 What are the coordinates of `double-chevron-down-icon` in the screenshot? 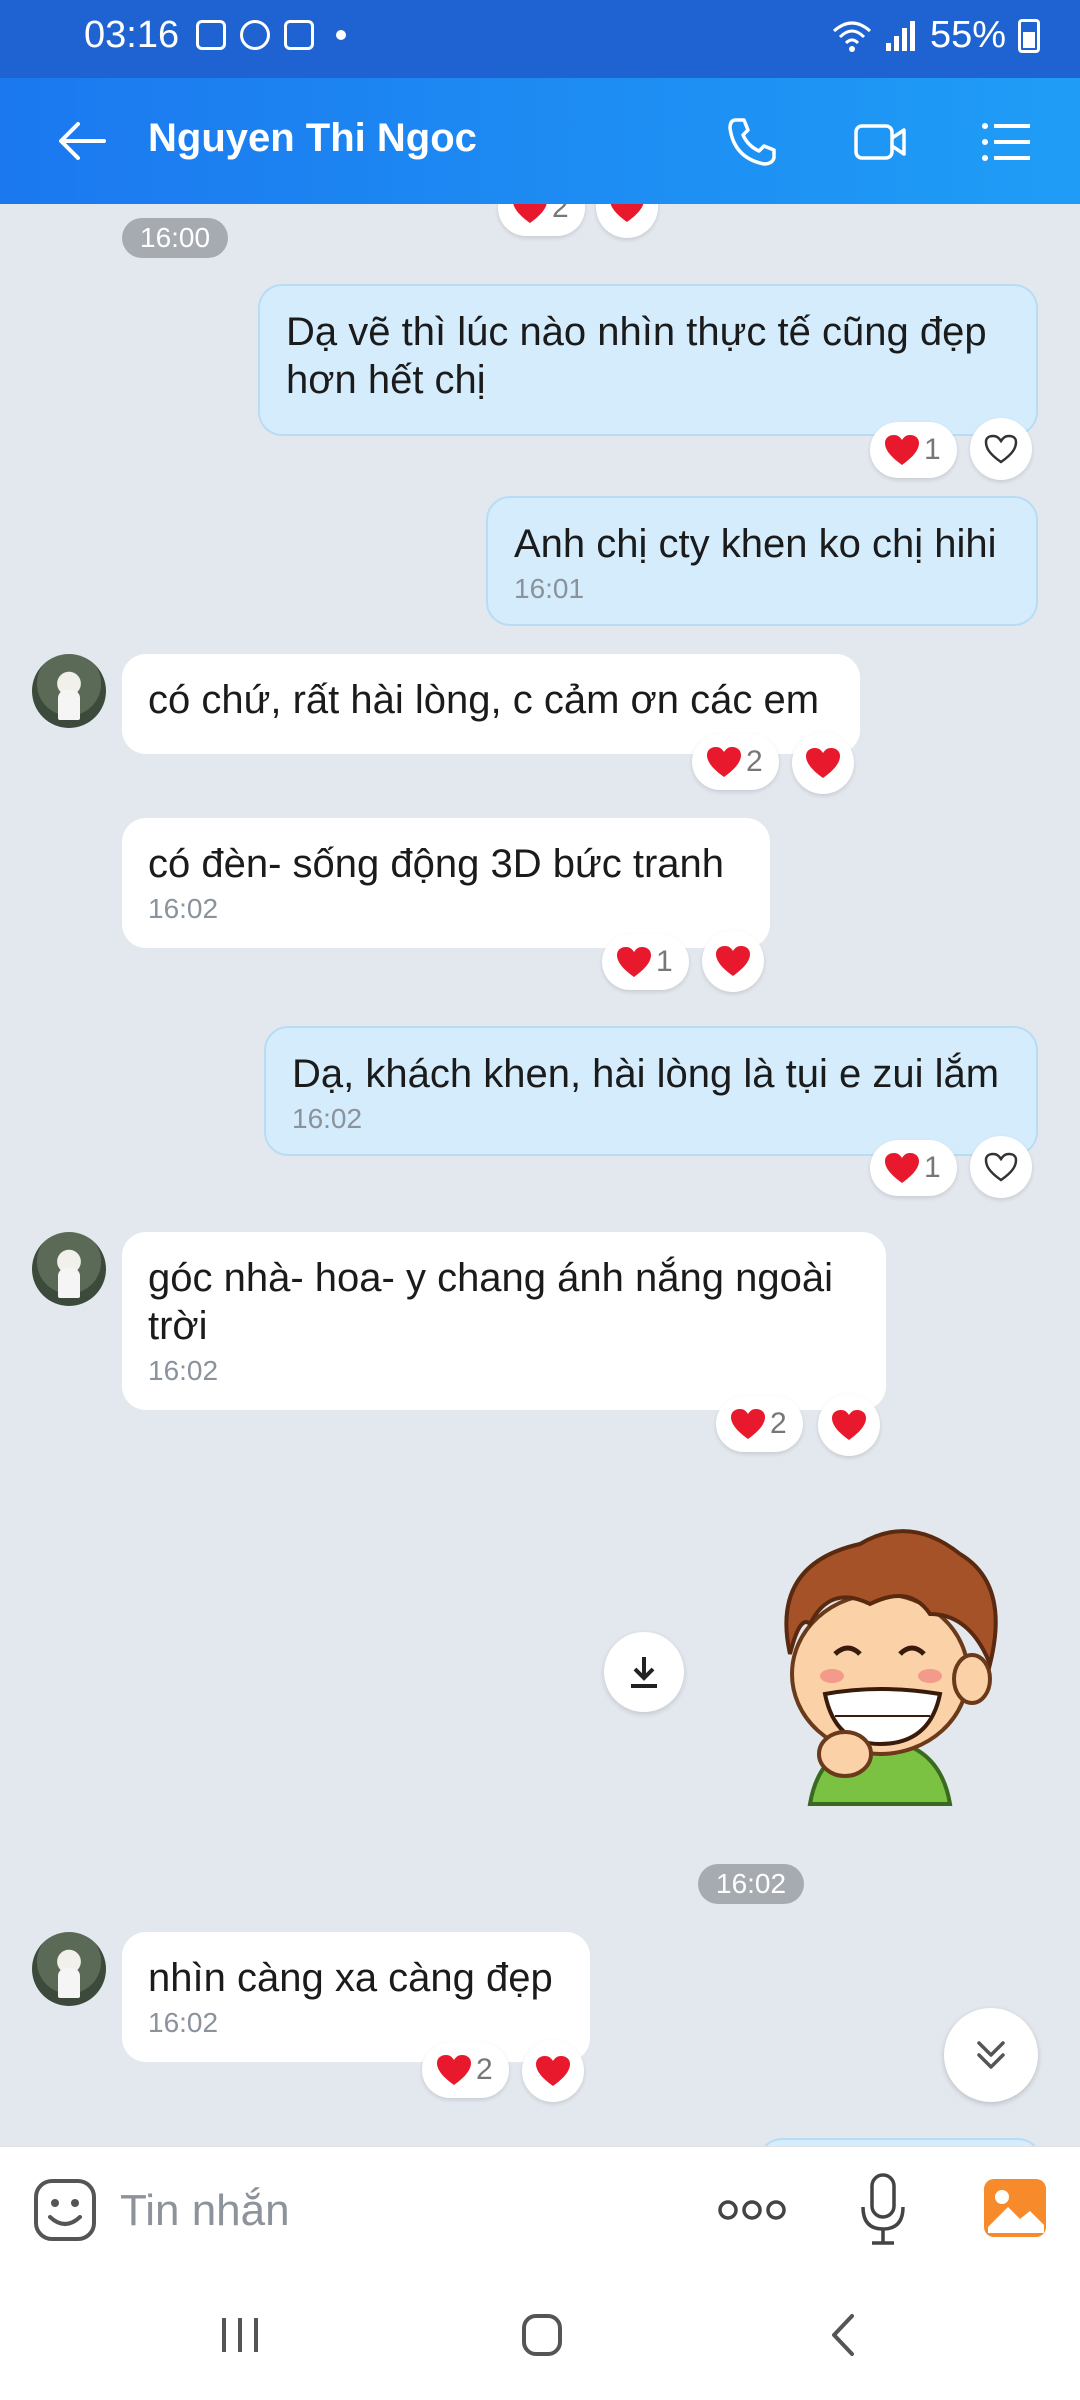 It's located at (991, 2055).